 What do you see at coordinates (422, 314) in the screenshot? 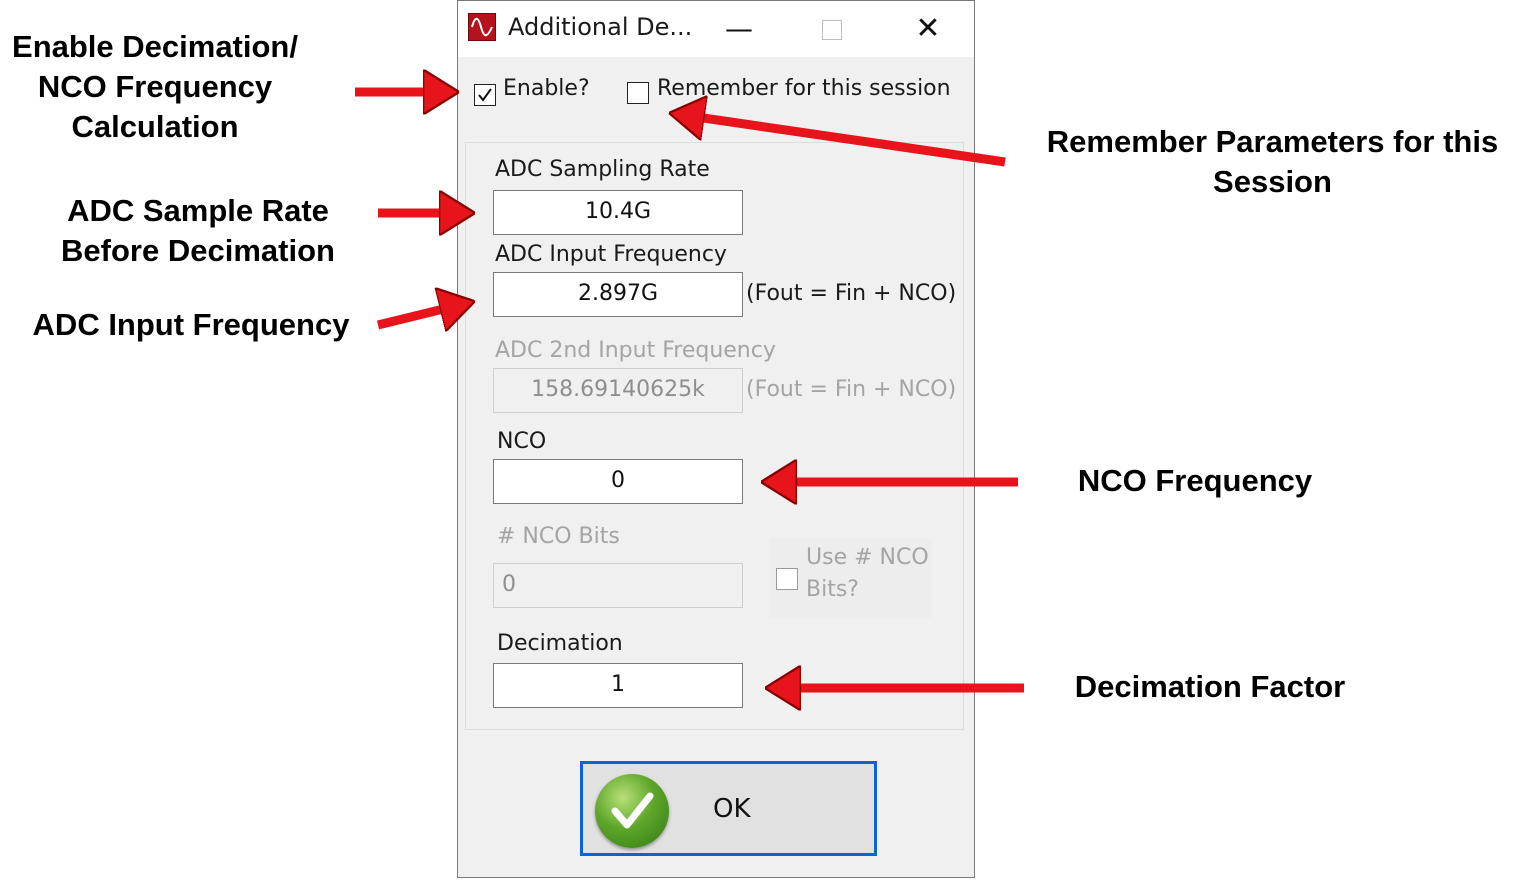
I see `arrow-input-frequency` at bounding box center [422, 314].